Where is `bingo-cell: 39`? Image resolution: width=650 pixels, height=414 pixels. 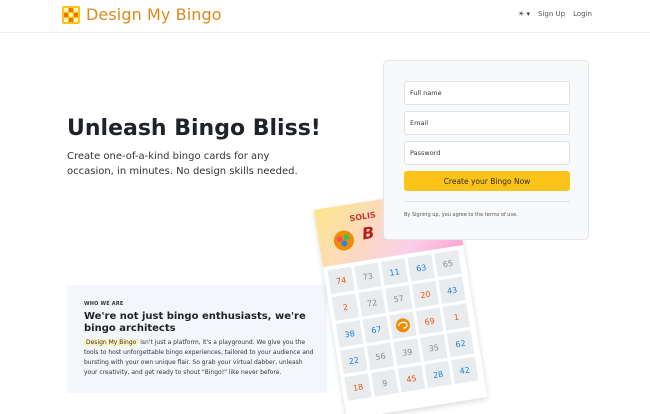 bingo-cell: 39 is located at coordinates (407, 352).